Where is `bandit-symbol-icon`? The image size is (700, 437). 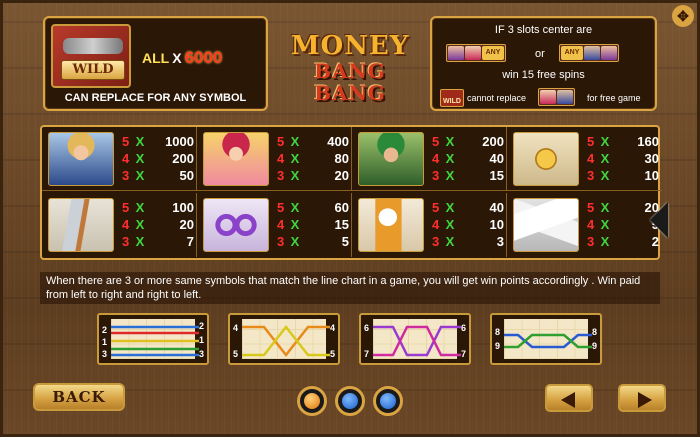
bandit-symbol-icon is located at coordinates (391, 159).